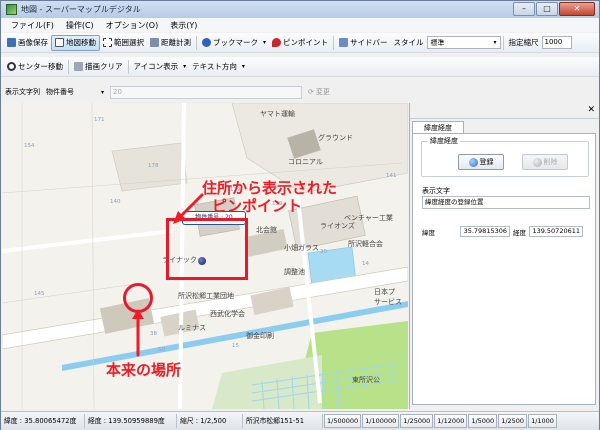 The image size is (600, 430). Describe the element at coordinates (206, 92) in the screenshot. I see `display-value-input: 20` at that location.